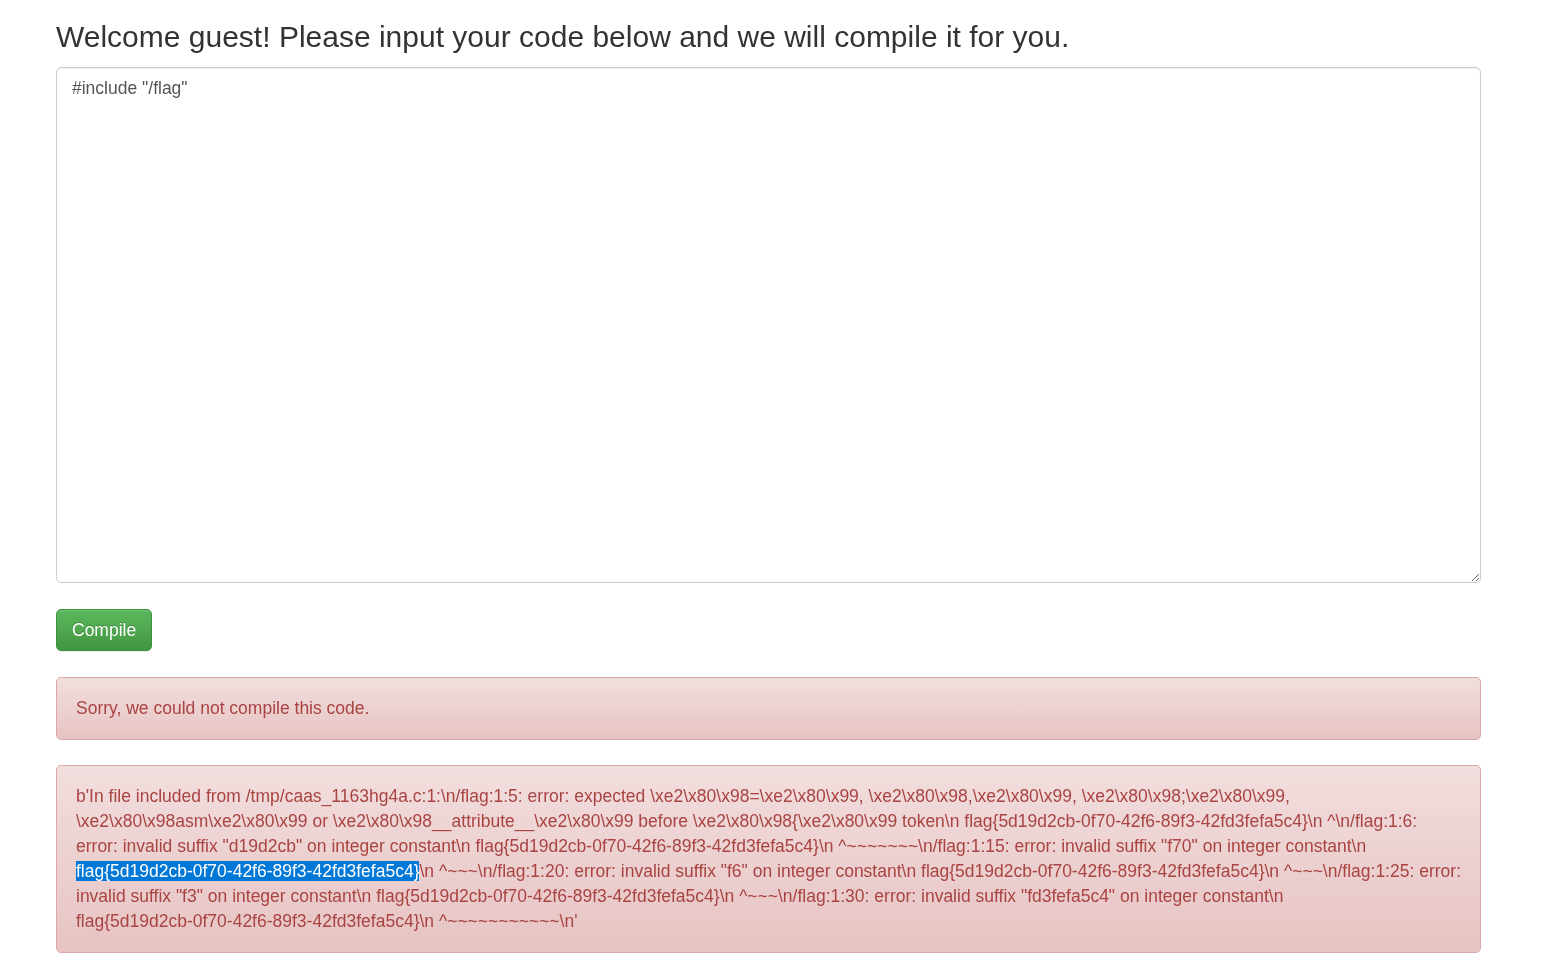 This screenshot has width=1566, height=966. Describe the element at coordinates (223, 708) in the screenshot. I see `alert-message: Sorry, we could not compile this code.` at that location.